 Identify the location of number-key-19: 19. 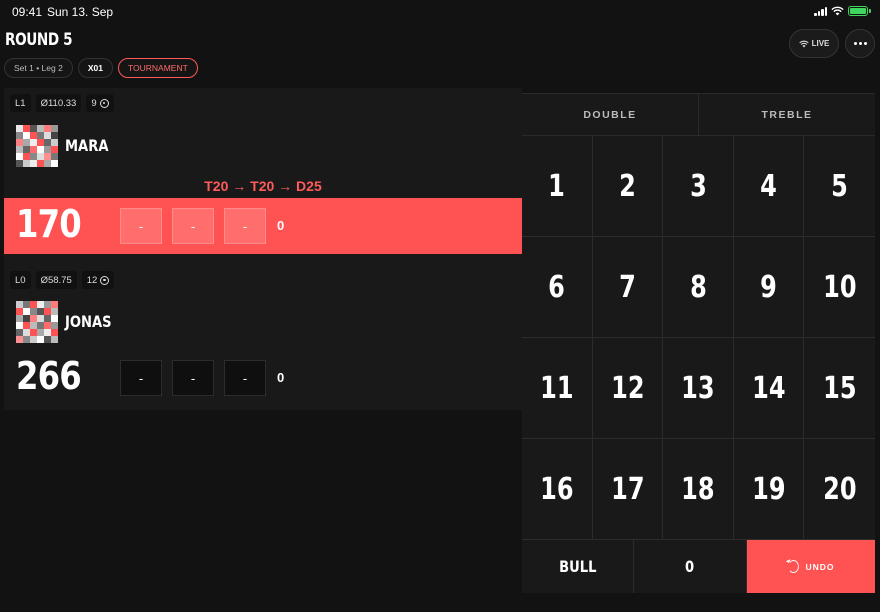
(769, 489).